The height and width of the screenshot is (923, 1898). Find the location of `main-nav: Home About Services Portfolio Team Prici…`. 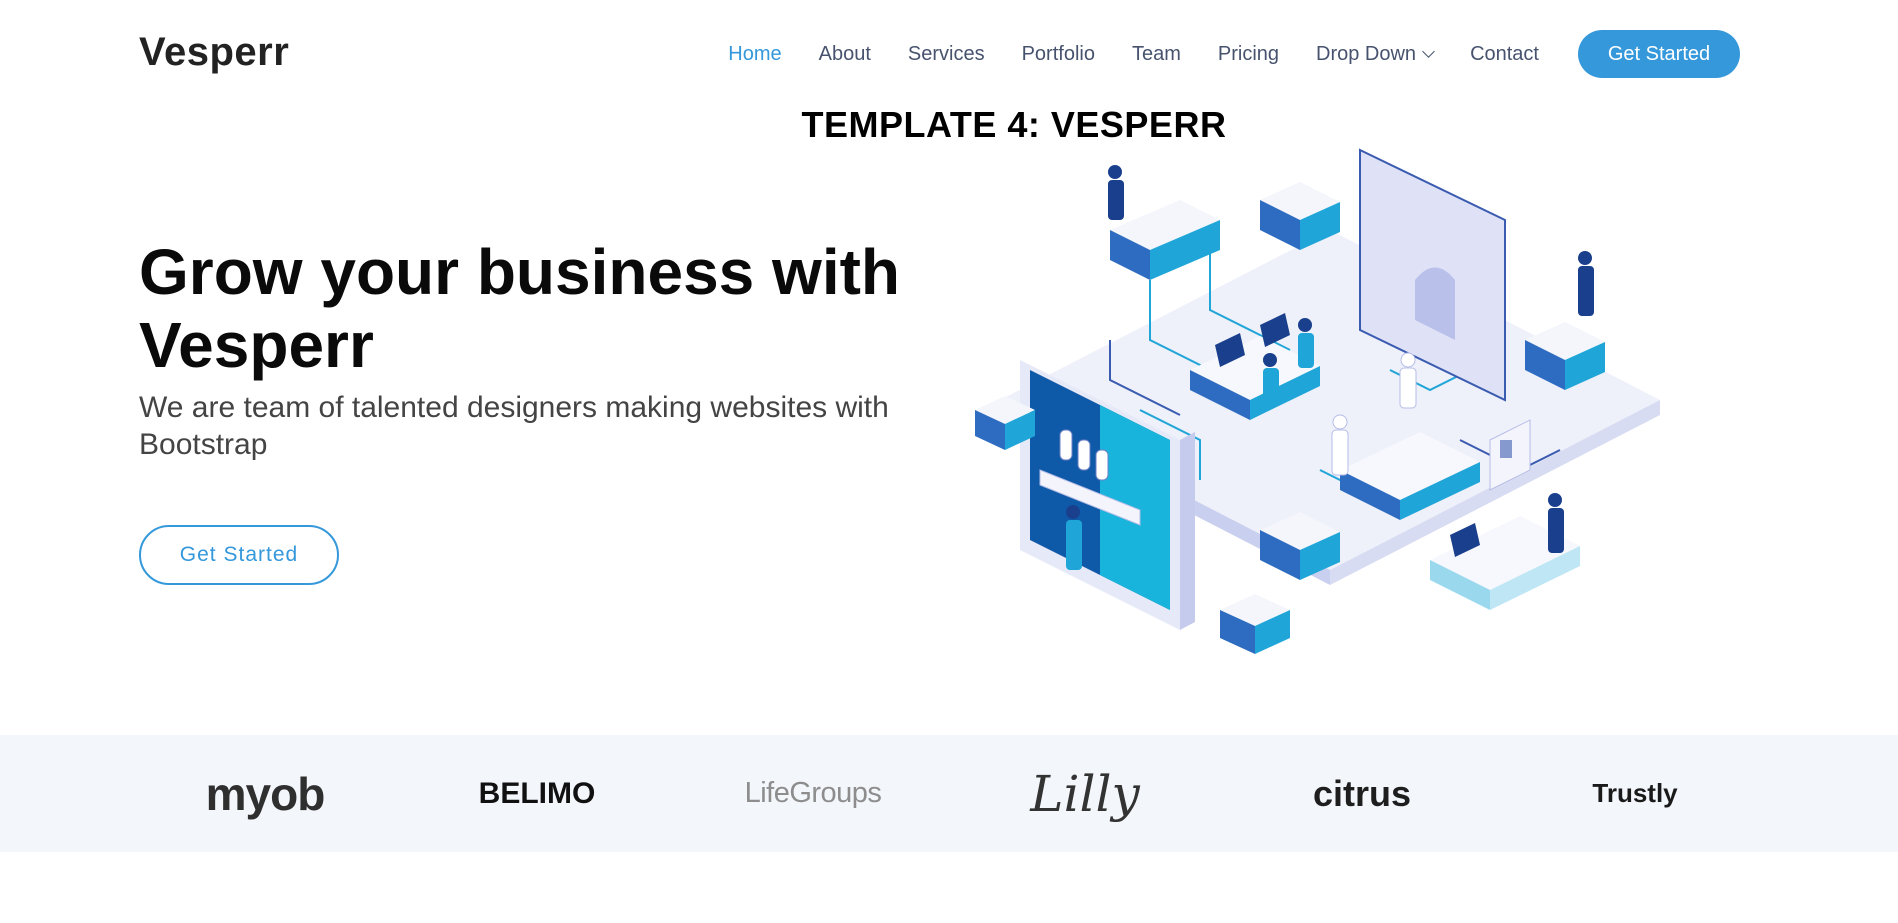

main-nav: Home About Services Portfolio Team Prici… is located at coordinates (1215, 54).